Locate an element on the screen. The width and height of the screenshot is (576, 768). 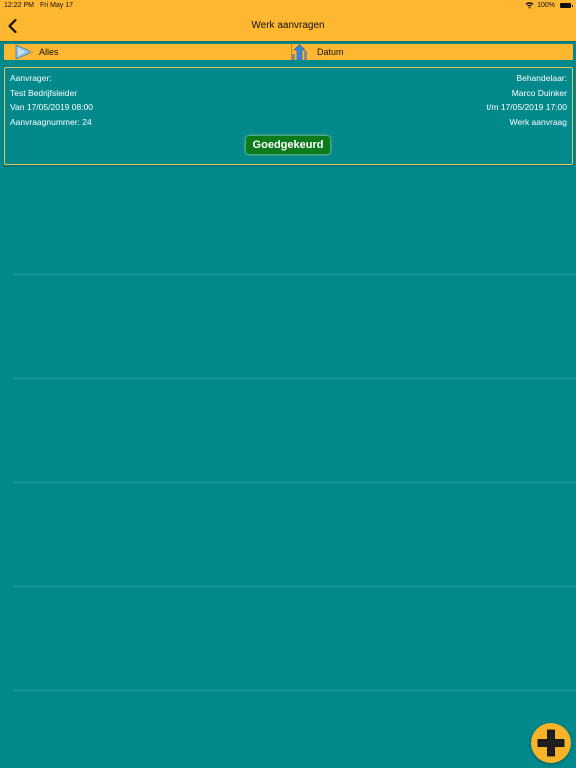
status-approved-badge: Goedgekeurd is located at coordinates (288, 145).